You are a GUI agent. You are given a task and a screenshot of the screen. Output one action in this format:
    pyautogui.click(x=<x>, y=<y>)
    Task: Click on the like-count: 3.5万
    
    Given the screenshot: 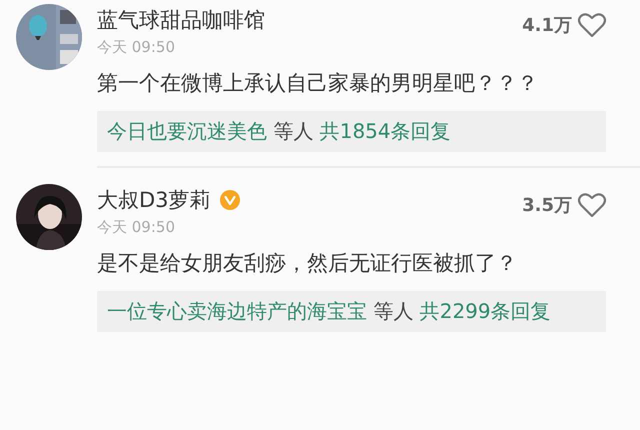 What is the action you would take?
    pyautogui.click(x=547, y=205)
    